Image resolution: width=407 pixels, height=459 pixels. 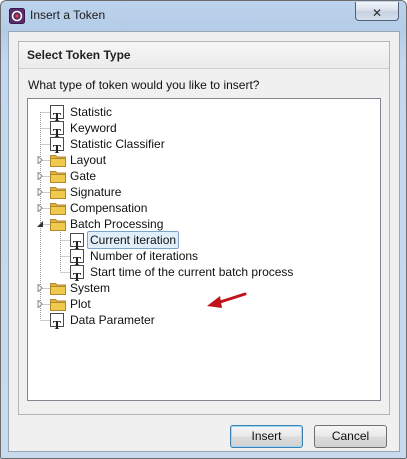 What do you see at coordinates (203, 208) in the screenshot?
I see `tree-item-compensation: Compensation` at bounding box center [203, 208].